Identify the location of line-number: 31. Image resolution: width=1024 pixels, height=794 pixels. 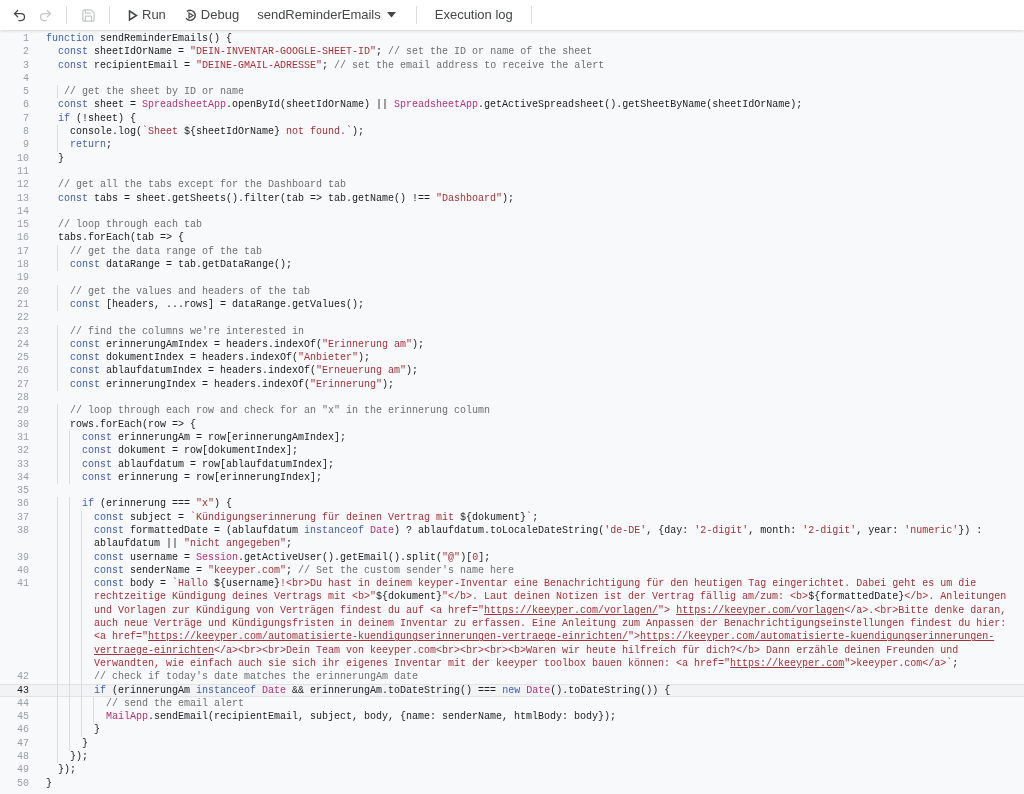
(23, 437).